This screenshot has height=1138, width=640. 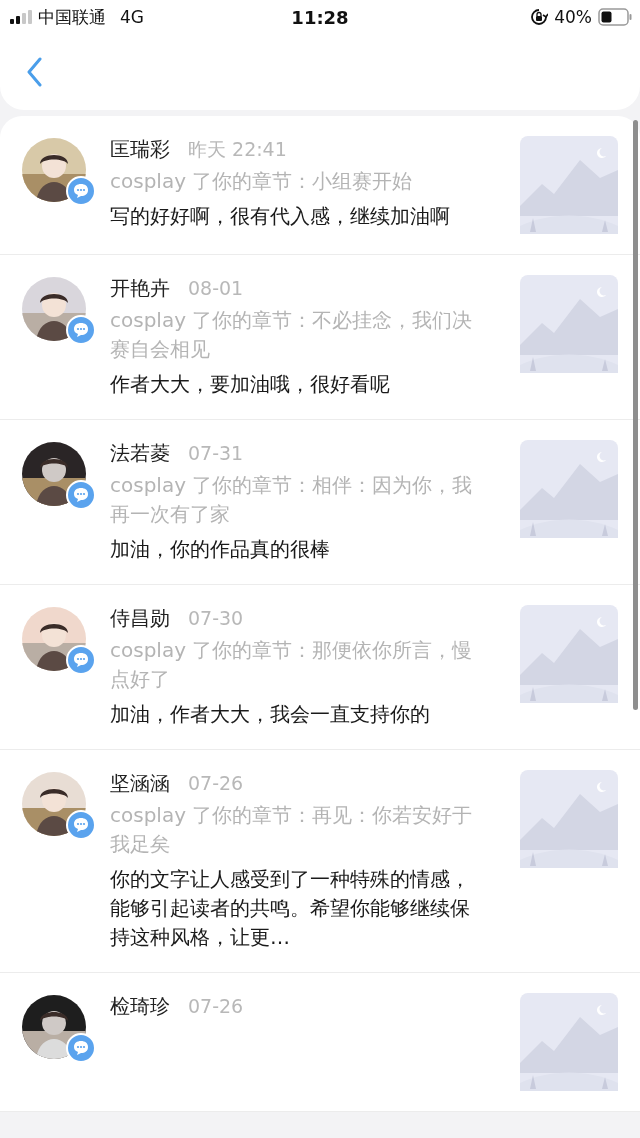 I want to click on battery-icon, so click(x=615, y=17).